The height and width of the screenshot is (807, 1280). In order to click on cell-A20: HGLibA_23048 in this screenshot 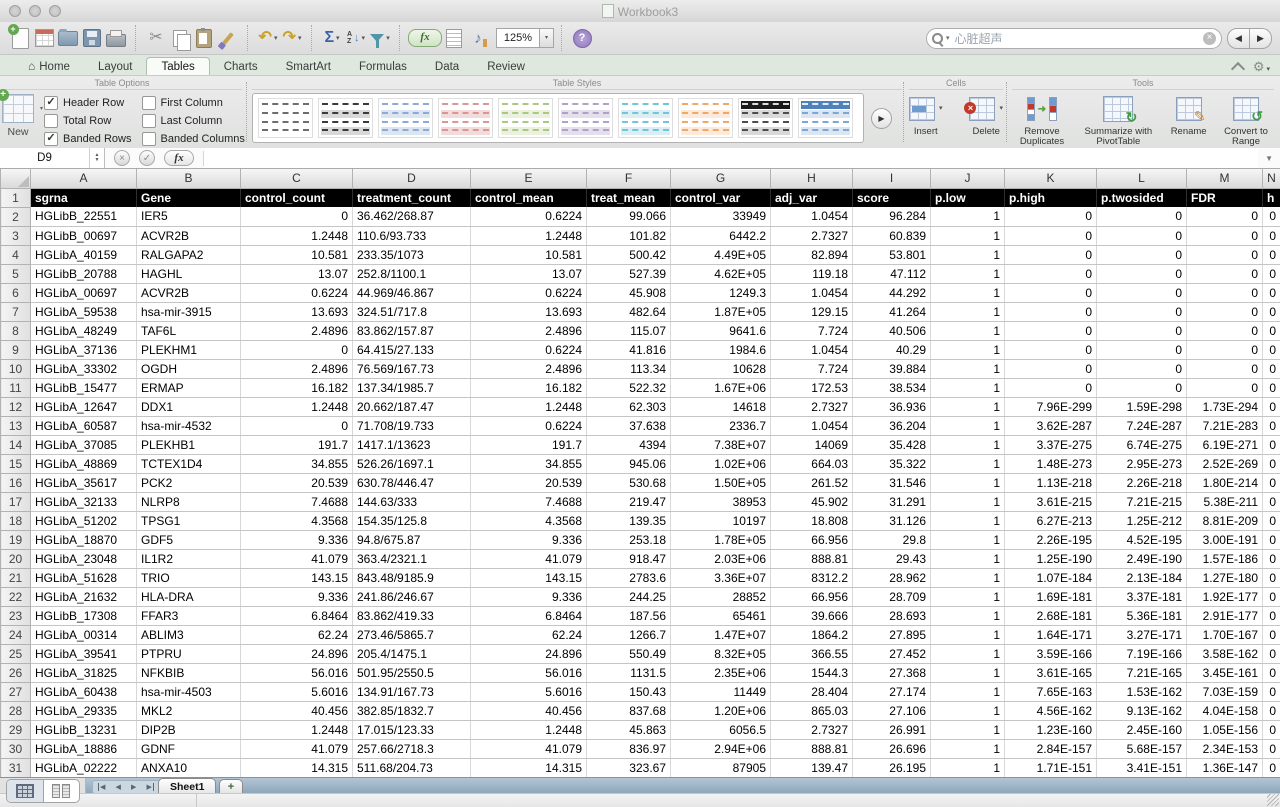, I will do `click(83, 559)`.